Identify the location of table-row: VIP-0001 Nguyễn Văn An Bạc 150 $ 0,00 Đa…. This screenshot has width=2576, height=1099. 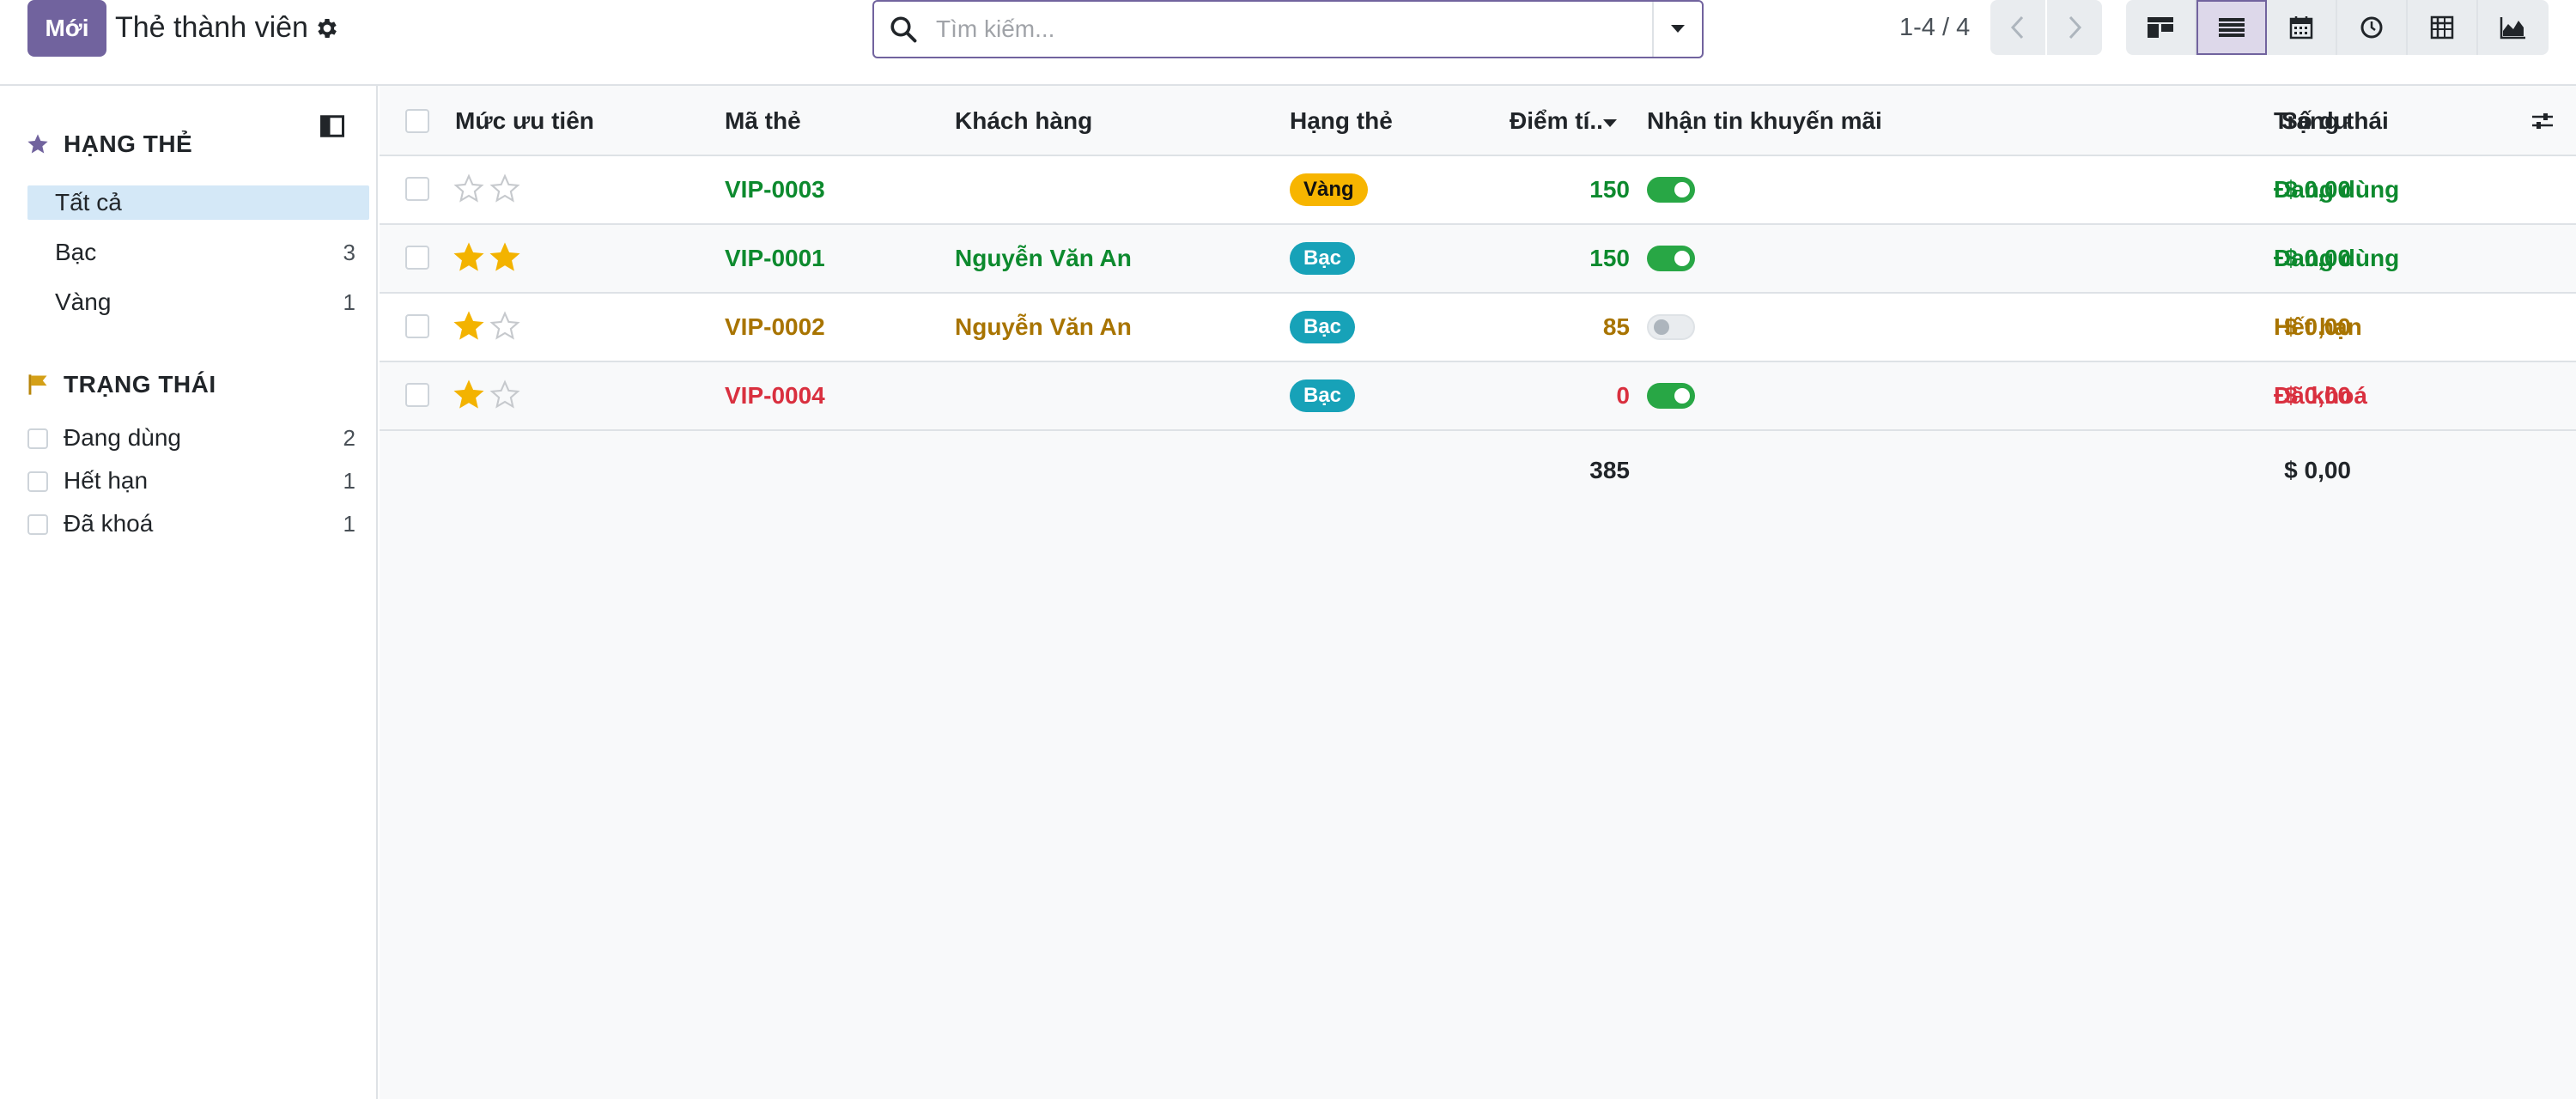
(1478, 259).